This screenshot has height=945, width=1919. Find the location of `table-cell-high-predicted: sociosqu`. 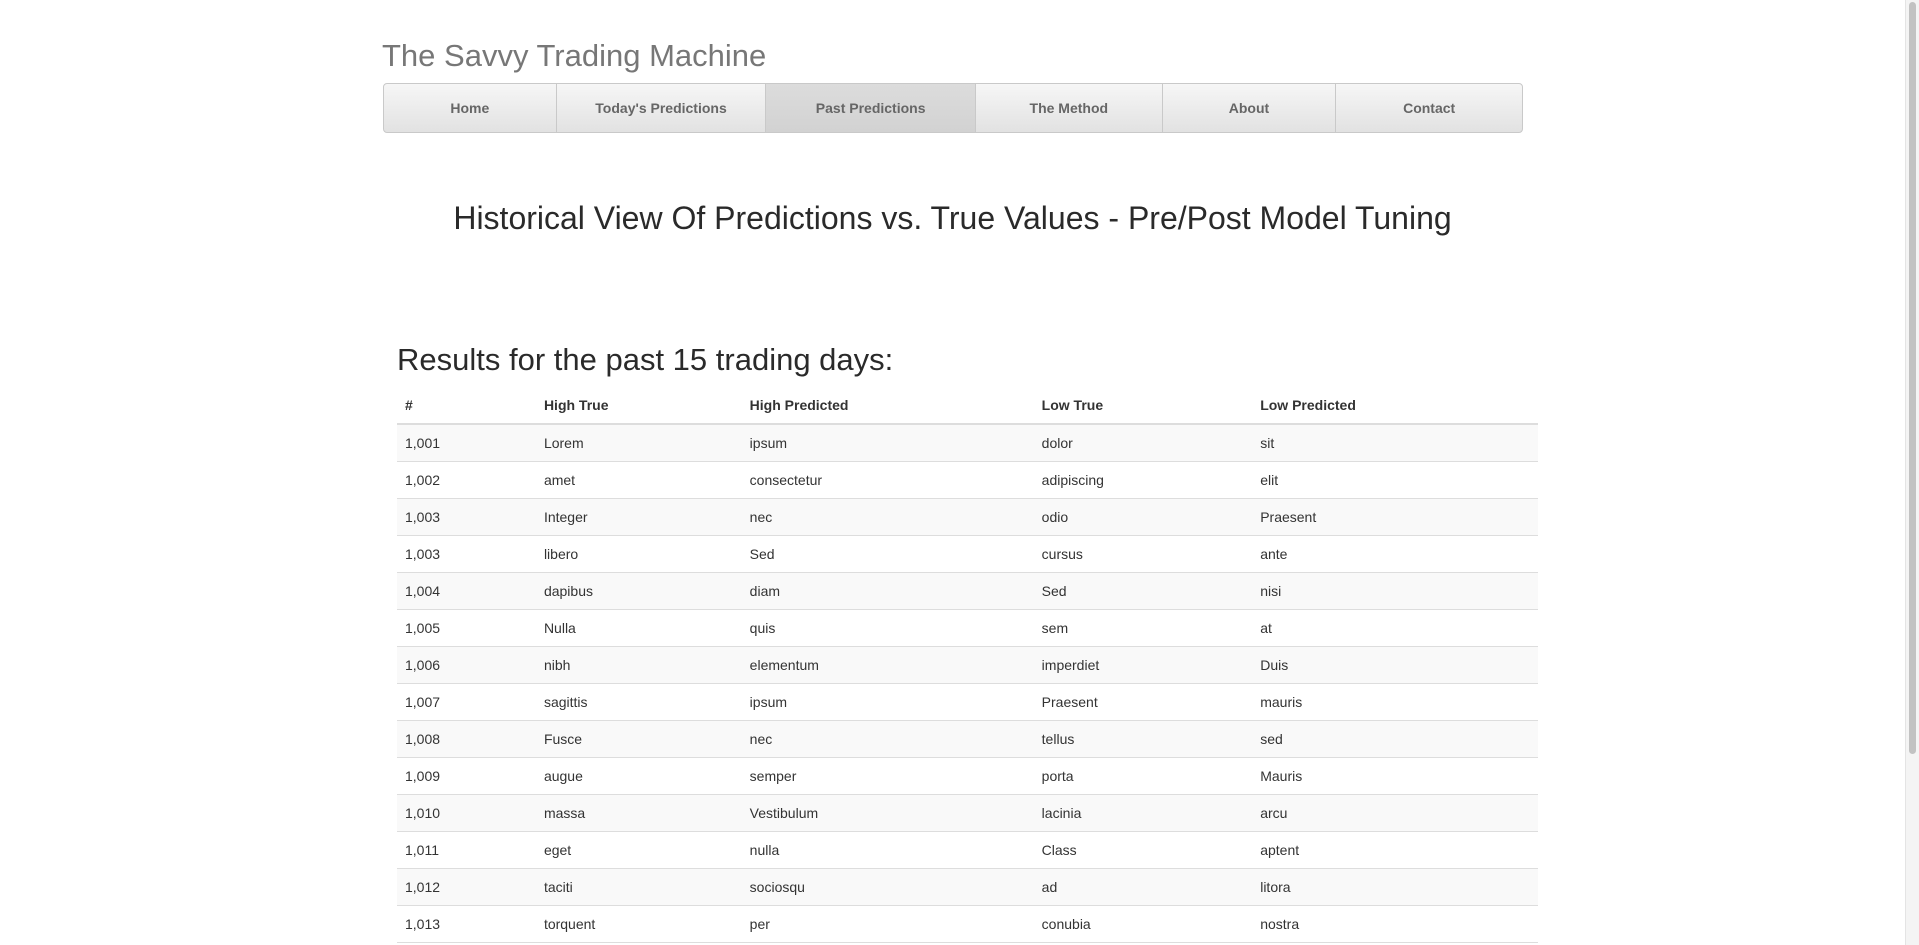

table-cell-high-predicted: sociosqu is located at coordinates (887, 887).